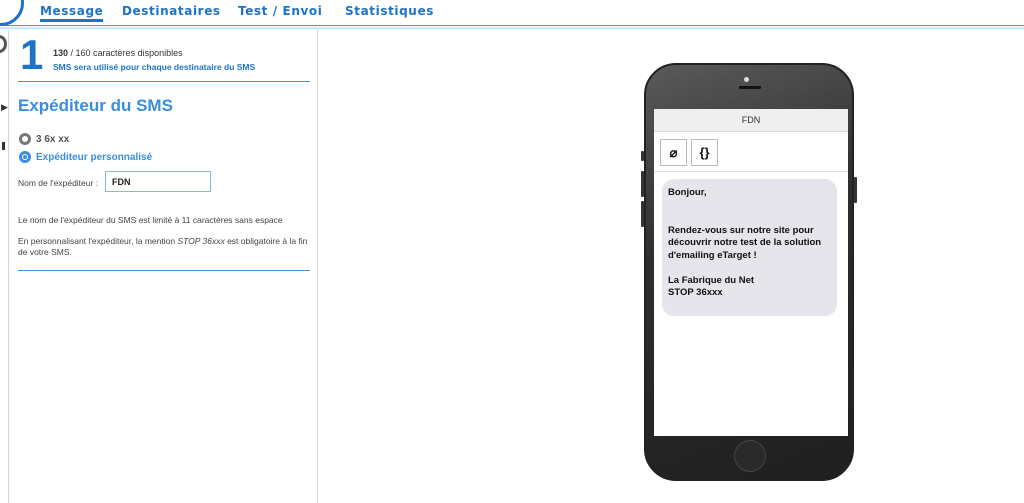 The width and height of the screenshot is (1024, 503). I want to click on tab-destinataires: Destinataires, so click(171, 11).